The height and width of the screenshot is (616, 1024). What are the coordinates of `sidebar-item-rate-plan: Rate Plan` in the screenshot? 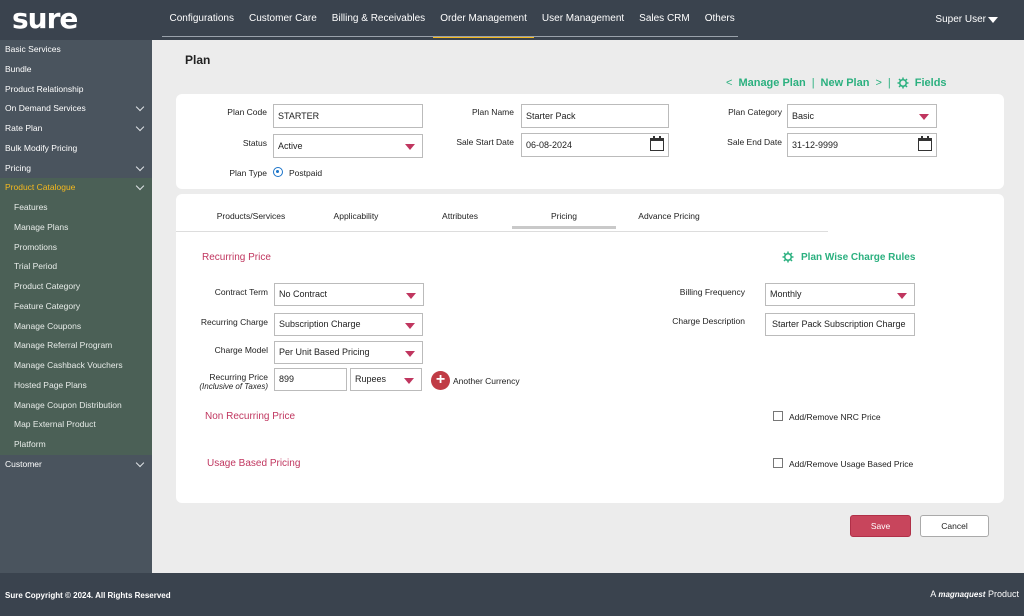 It's located at (76, 129).